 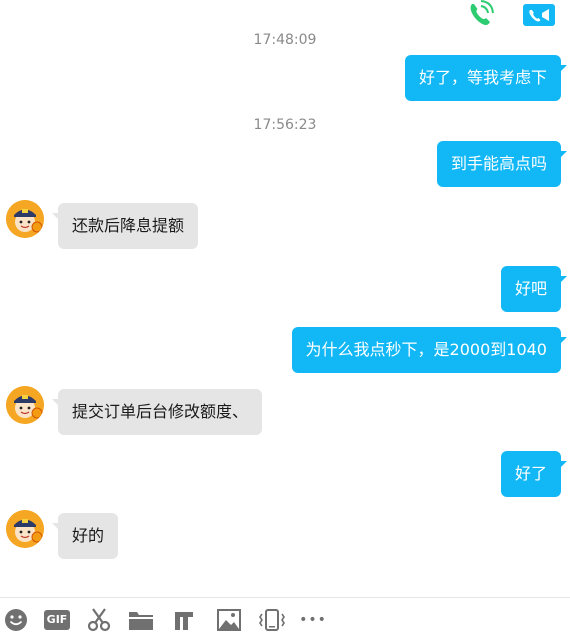 I want to click on voice-call-button, so click(x=482, y=14).